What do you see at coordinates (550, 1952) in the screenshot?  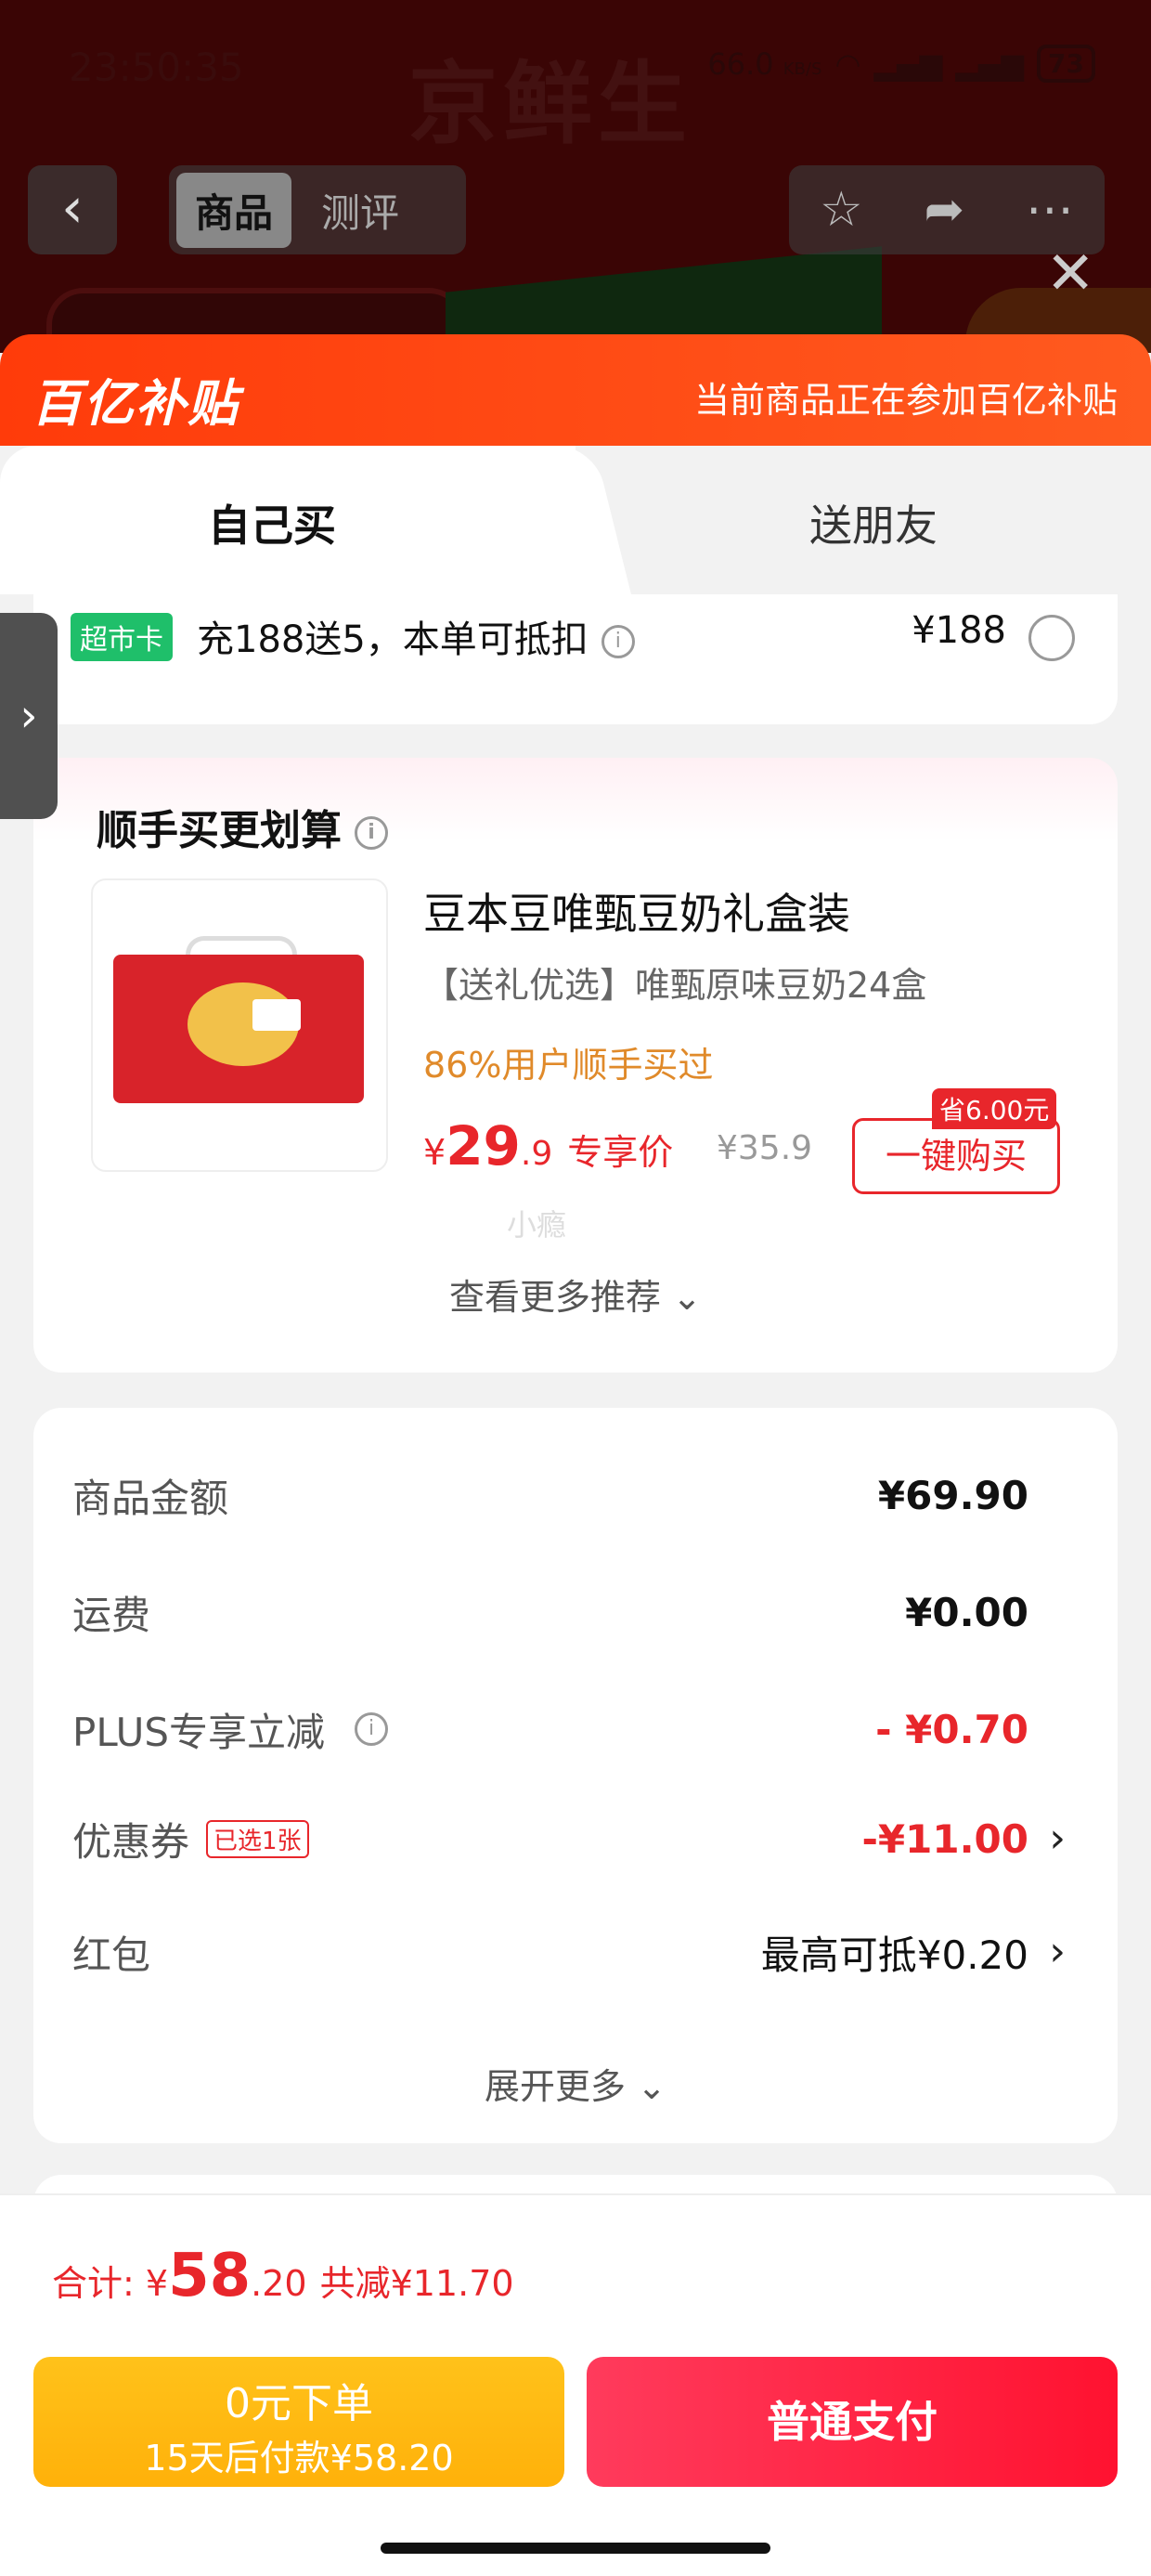 I see `hongbao-row: 红包 最高可抵¥0.20` at bounding box center [550, 1952].